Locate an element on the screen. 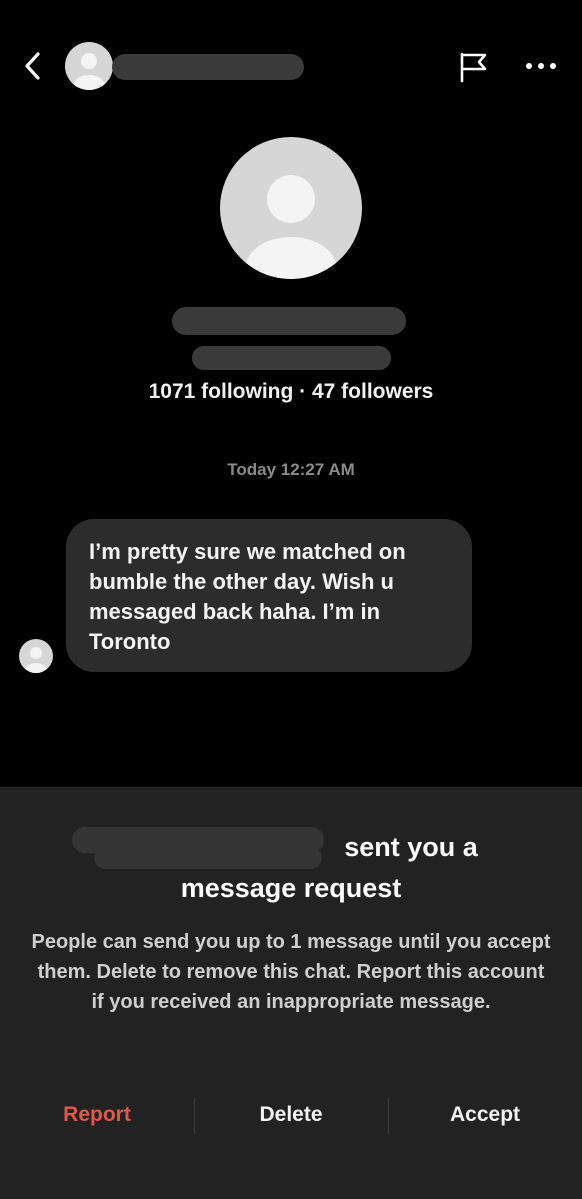  back-button is located at coordinates (34, 66).